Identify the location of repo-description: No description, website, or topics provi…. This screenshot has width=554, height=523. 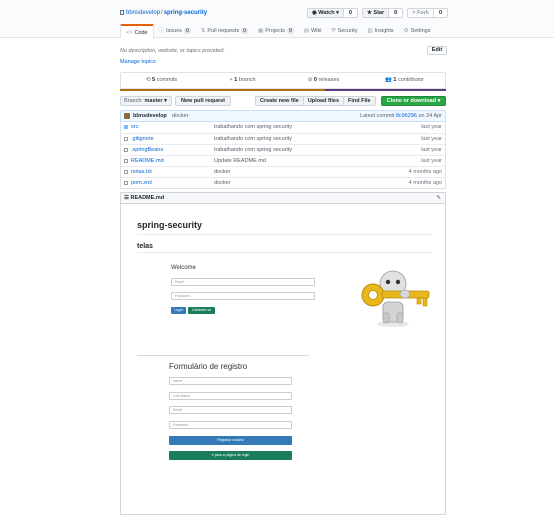
(172, 51).